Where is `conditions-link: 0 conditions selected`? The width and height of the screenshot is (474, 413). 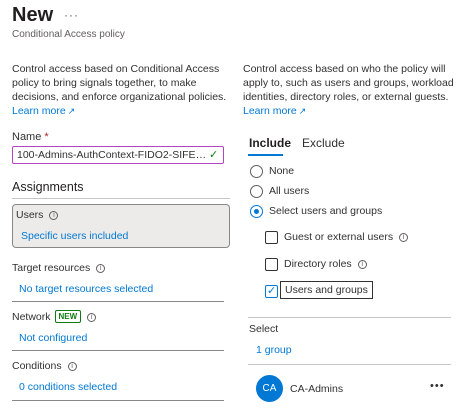 conditions-link: 0 conditions selected is located at coordinates (68, 387).